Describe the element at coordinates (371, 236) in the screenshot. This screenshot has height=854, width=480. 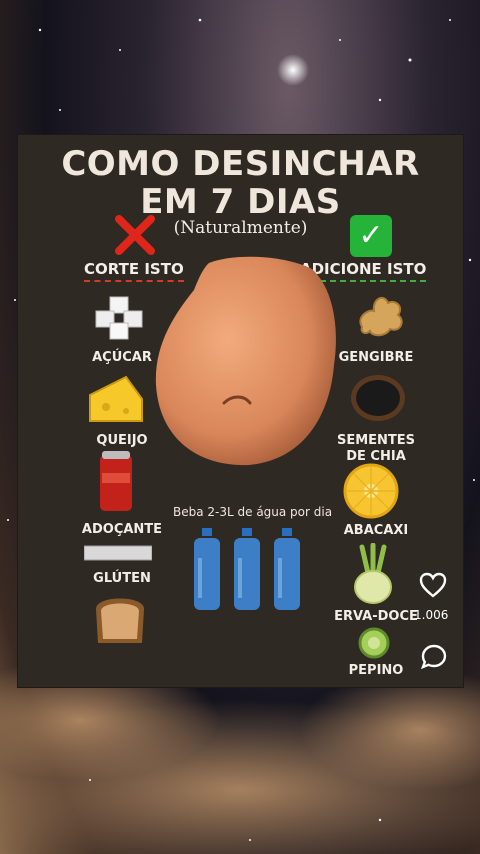
I see `check-icon: ✓` at that location.